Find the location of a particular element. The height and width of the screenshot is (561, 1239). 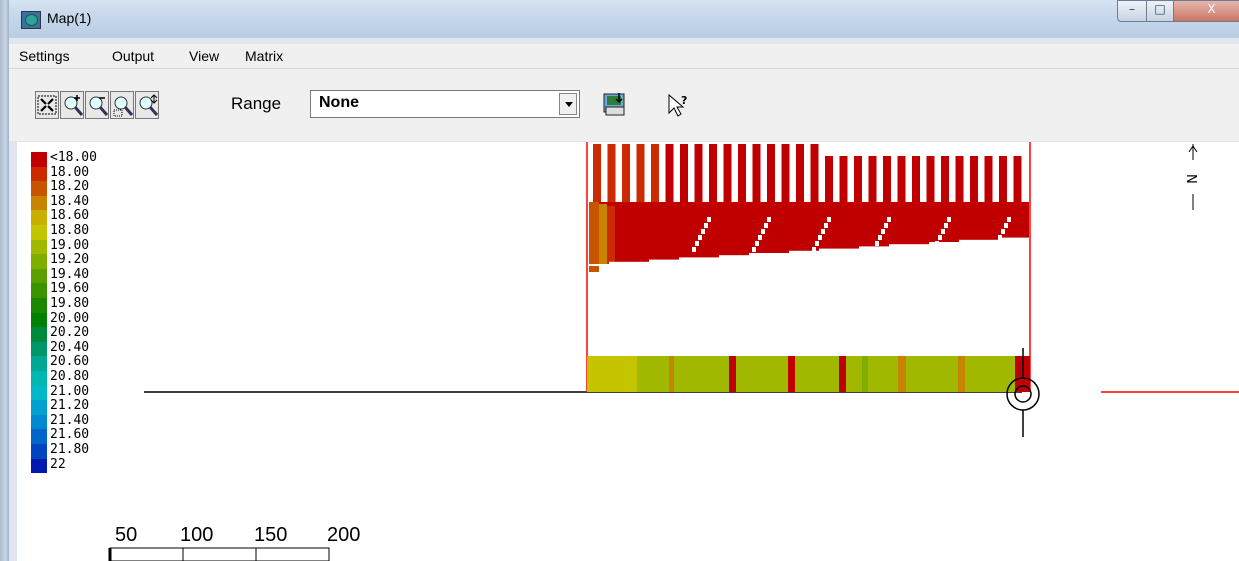

zoom-in-icon is located at coordinates (74, 105).